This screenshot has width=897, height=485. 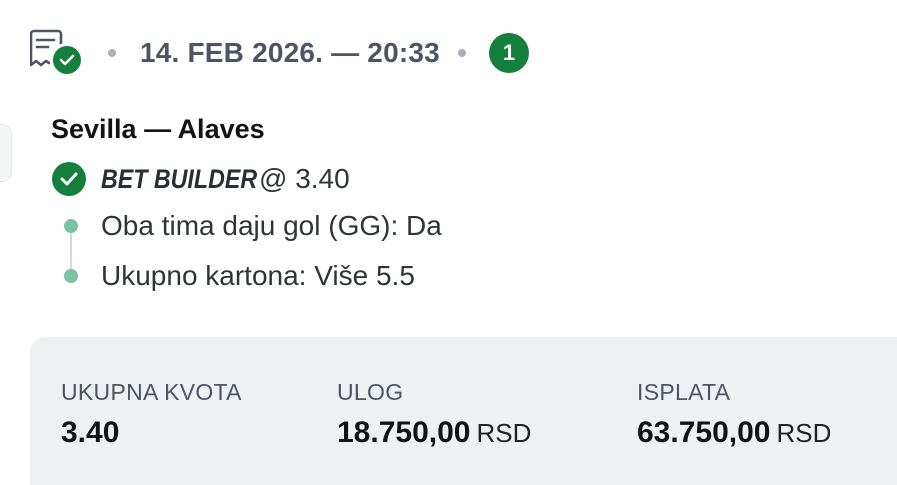 What do you see at coordinates (304, 178) in the screenshot?
I see `bet-odds: @ 3.40` at bounding box center [304, 178].